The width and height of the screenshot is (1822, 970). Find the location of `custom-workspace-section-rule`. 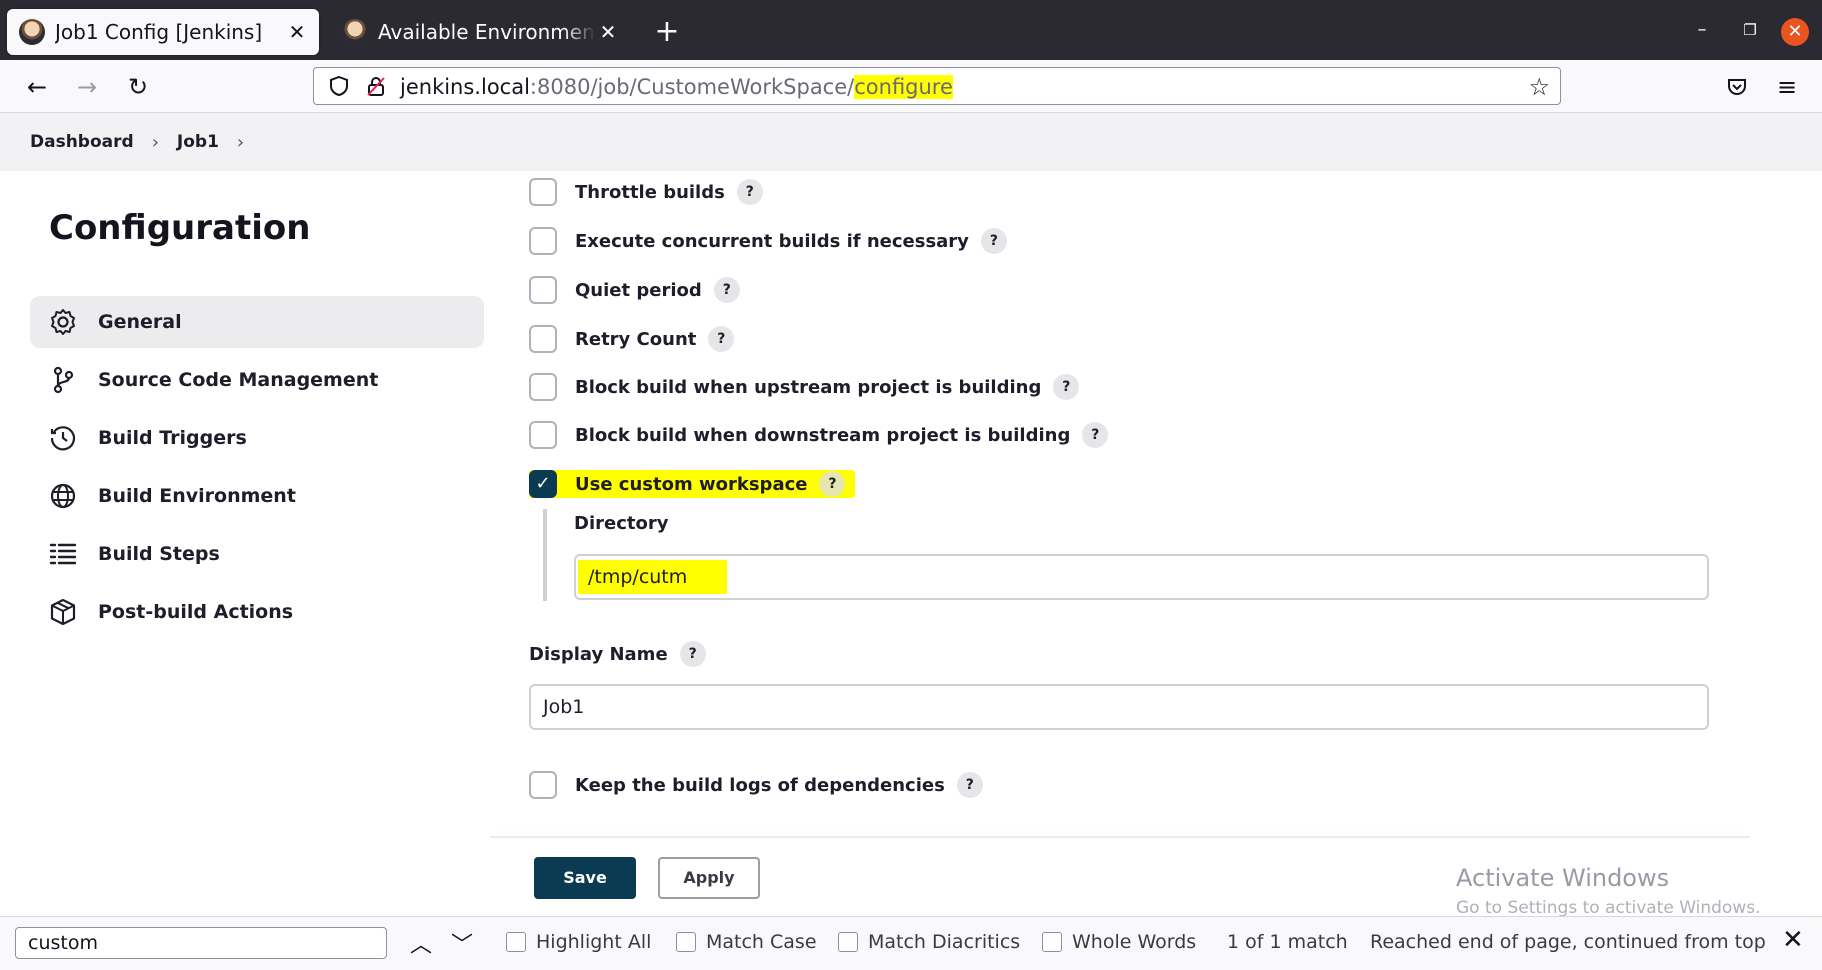

custom-workspace-section-rule is located at coordinates (545, 555).